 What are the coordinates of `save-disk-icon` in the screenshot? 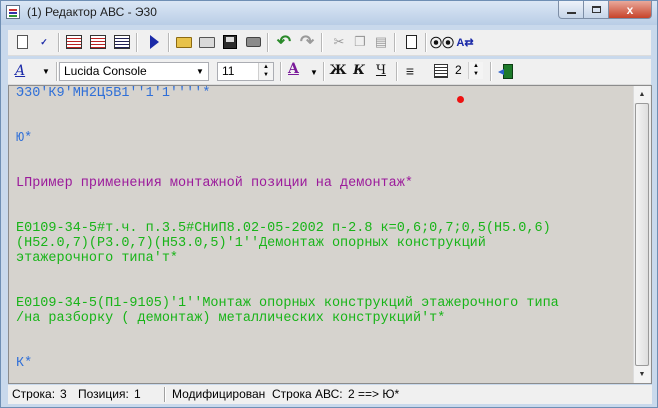 It's located at (230, 42).